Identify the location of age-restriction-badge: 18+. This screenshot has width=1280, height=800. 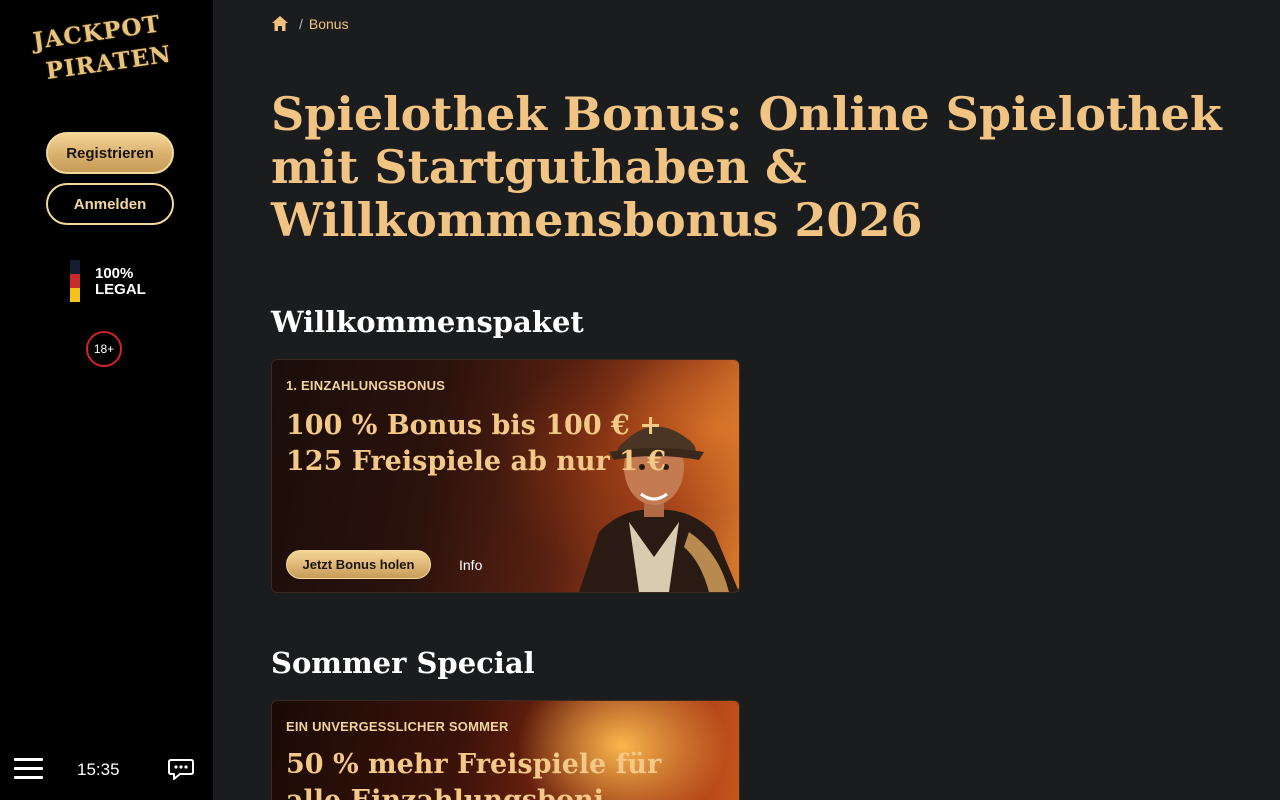
(104, 349).